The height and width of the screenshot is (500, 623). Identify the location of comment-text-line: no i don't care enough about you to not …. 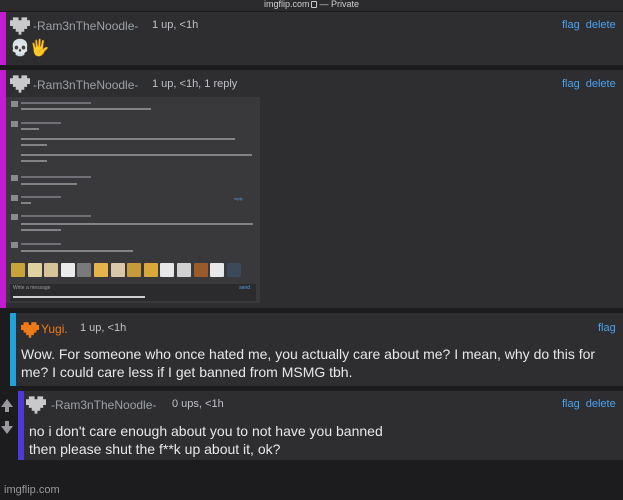
(206, 431).